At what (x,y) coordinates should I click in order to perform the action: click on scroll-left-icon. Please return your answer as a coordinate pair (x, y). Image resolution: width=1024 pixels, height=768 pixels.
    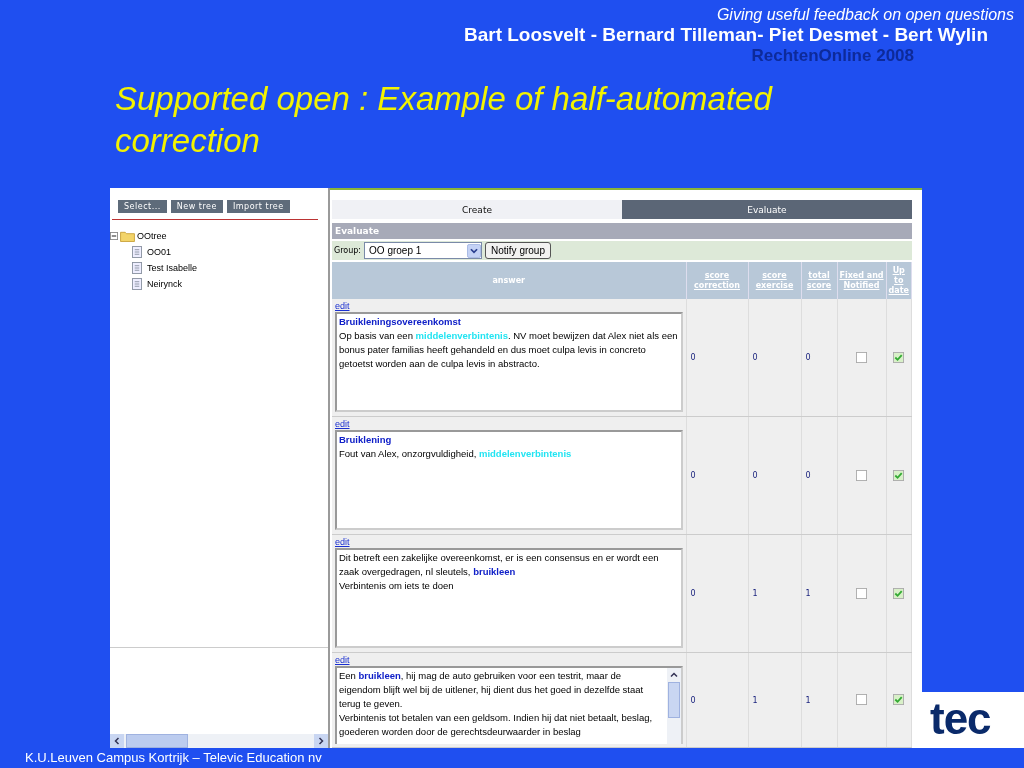
    Looking at the image, I should click on (117, 741).